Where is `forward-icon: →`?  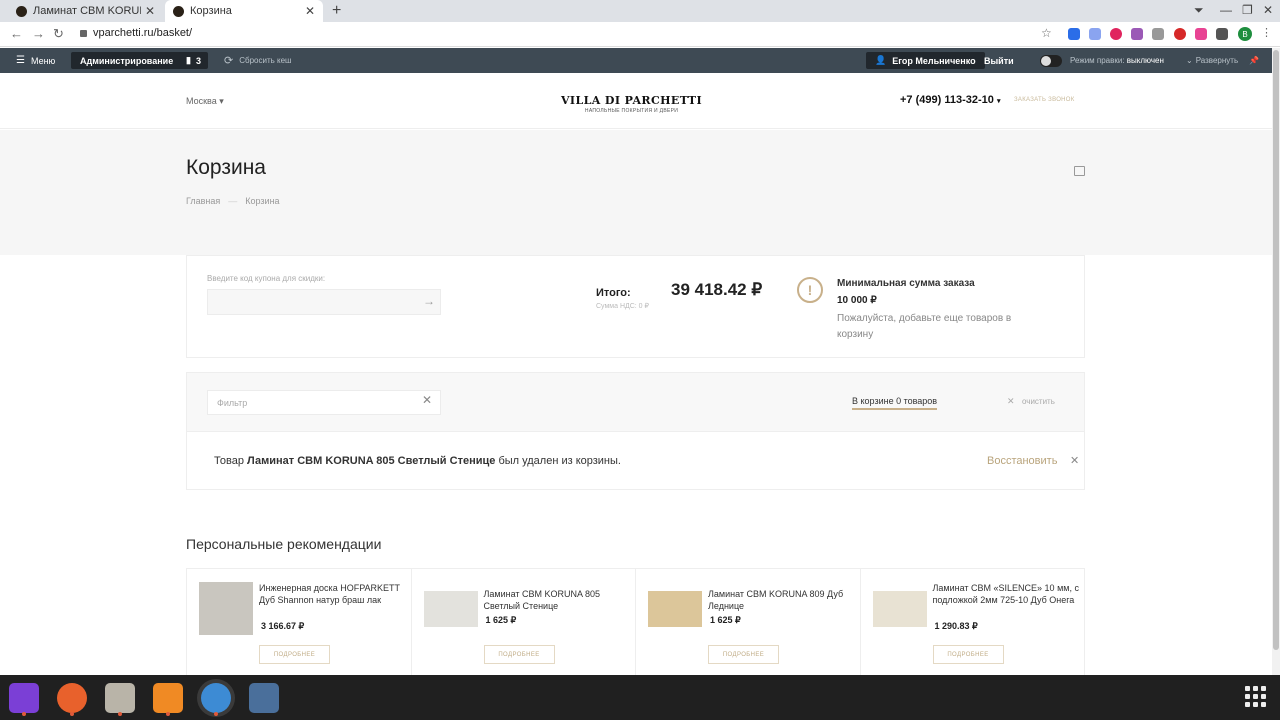
forward-icon: → is located at coordinates (38, 33).